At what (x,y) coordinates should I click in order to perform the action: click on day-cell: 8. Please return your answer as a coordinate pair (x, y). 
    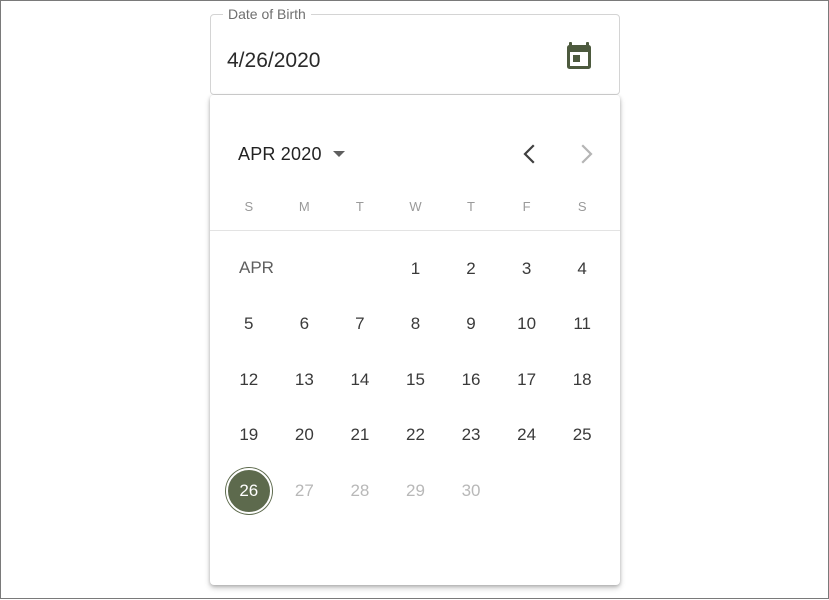
    Looking at the image, I should click on (416, 324).